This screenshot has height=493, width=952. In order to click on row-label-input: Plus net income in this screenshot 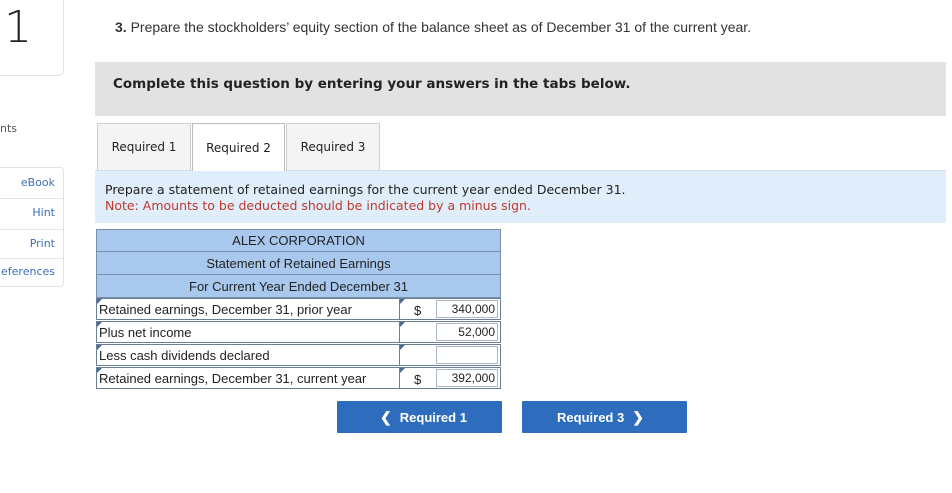, I will do `click(248, 332)`.